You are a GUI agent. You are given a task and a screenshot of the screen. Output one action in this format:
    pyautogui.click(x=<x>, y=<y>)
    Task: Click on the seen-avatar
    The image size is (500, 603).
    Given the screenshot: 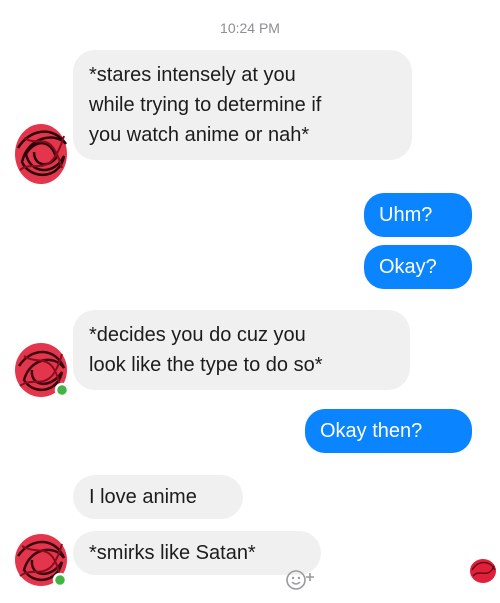 What is the action you would take?
    pyautogui.click(x=483, y=573)
    